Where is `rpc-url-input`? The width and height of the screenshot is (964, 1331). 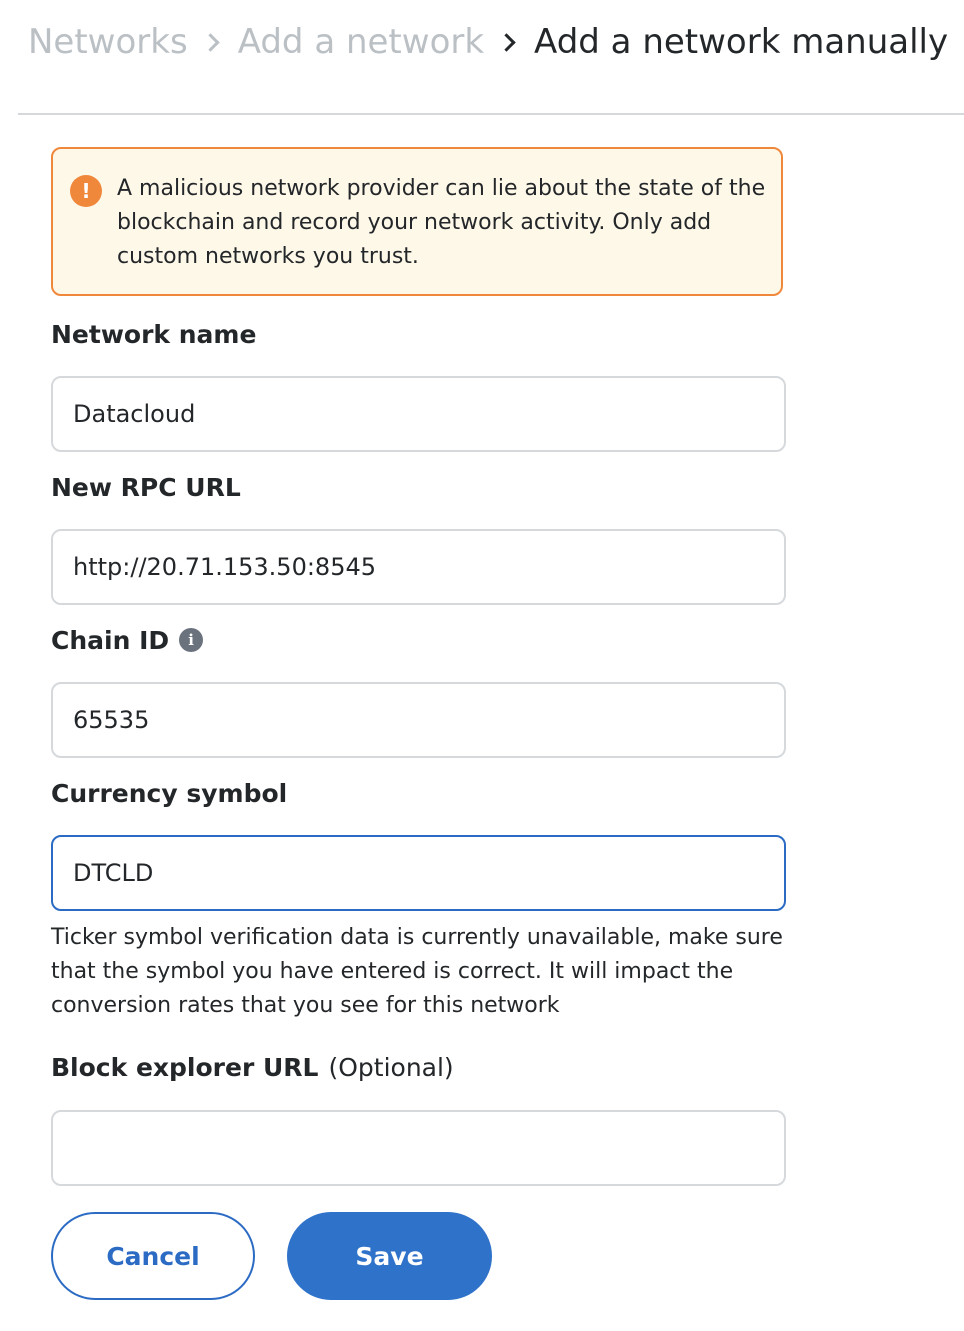
rpc-url-input is located at coordinates (418, 567).